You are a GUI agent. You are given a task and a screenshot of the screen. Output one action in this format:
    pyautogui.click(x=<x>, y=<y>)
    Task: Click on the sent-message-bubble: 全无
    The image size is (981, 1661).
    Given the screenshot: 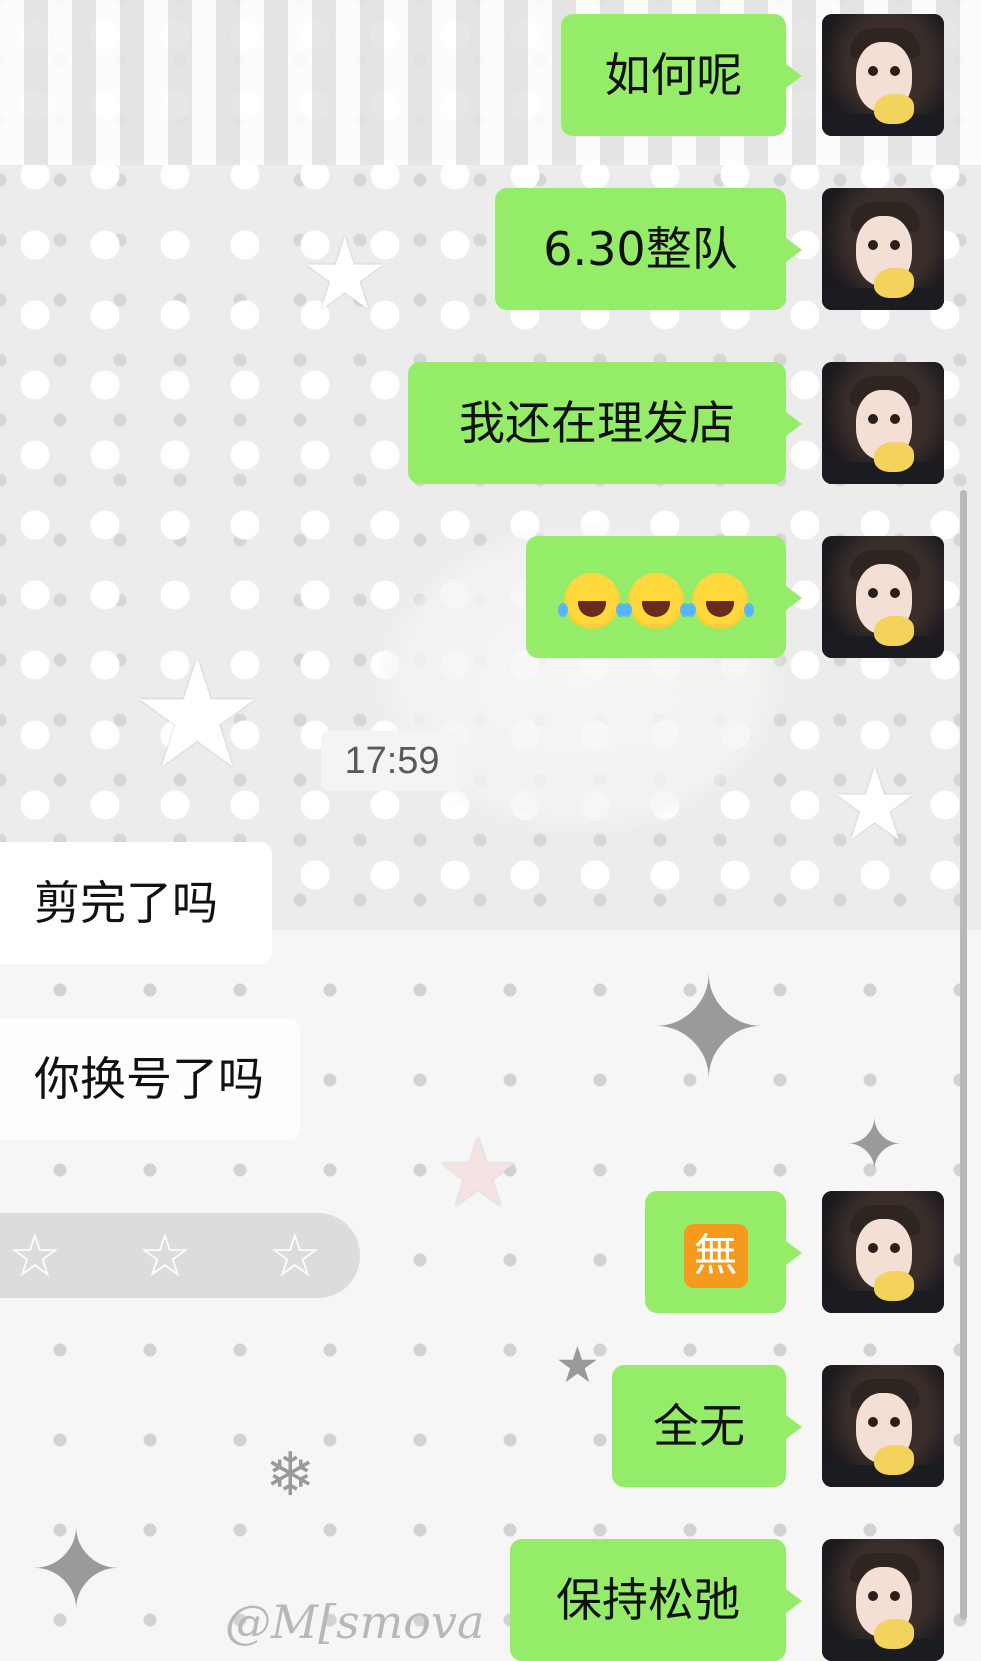 What is the action you would take?
    pyautogui.click(x=707, y=1426)
    